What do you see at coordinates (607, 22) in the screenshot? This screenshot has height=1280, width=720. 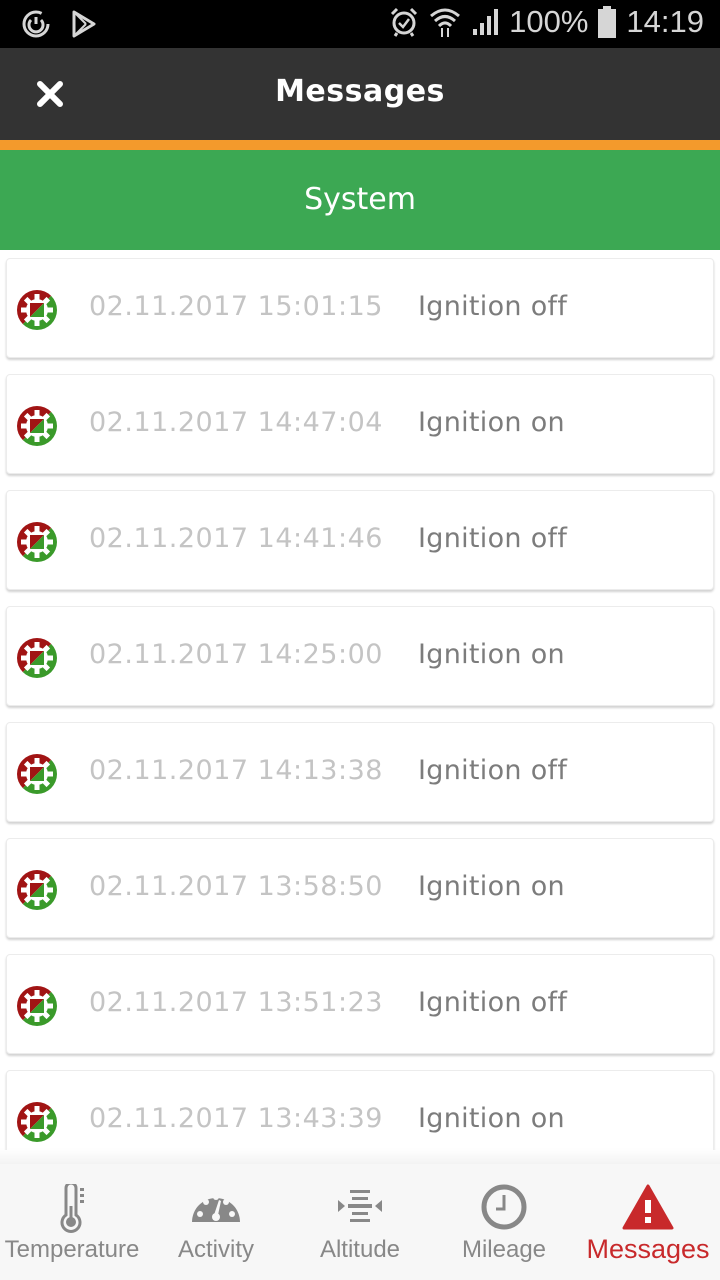 I see `battery-icon` at bounding box center [607, 22].